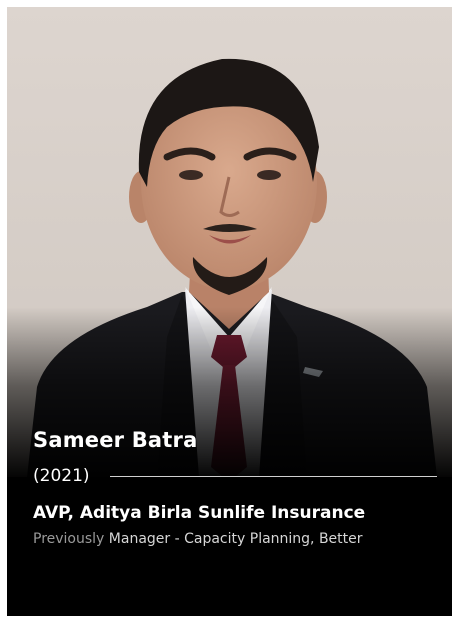  I want to click on previous-prefix: Previously, so click(69, 539).